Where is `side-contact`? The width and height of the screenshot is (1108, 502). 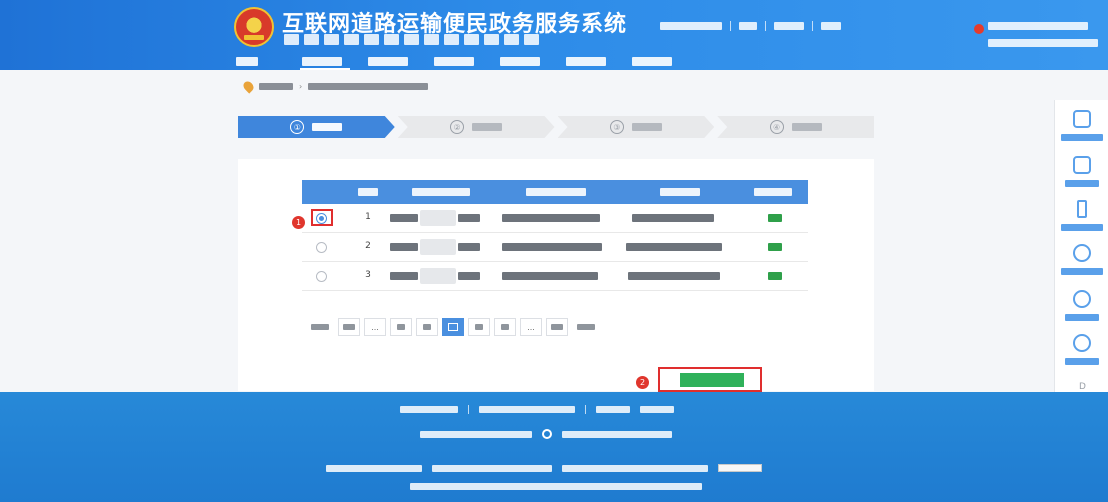 side-contact is located at coordinates (1081, 352).